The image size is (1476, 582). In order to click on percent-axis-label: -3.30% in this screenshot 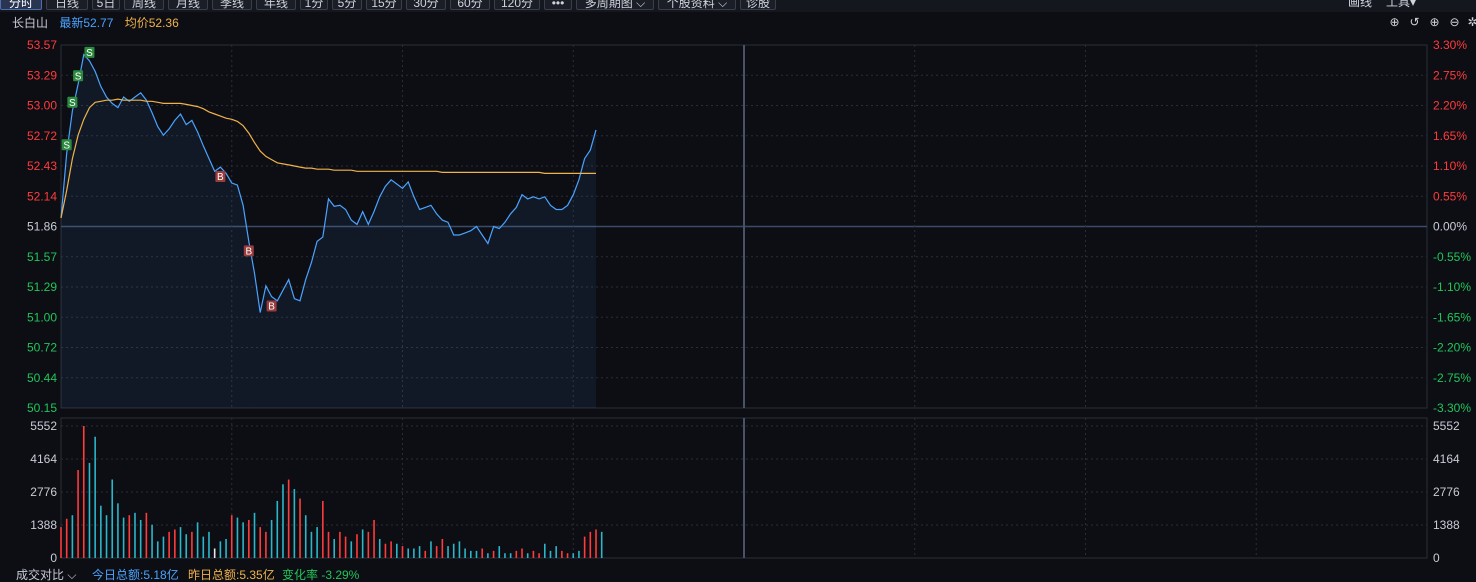, I will do `click(1452, 408)`.